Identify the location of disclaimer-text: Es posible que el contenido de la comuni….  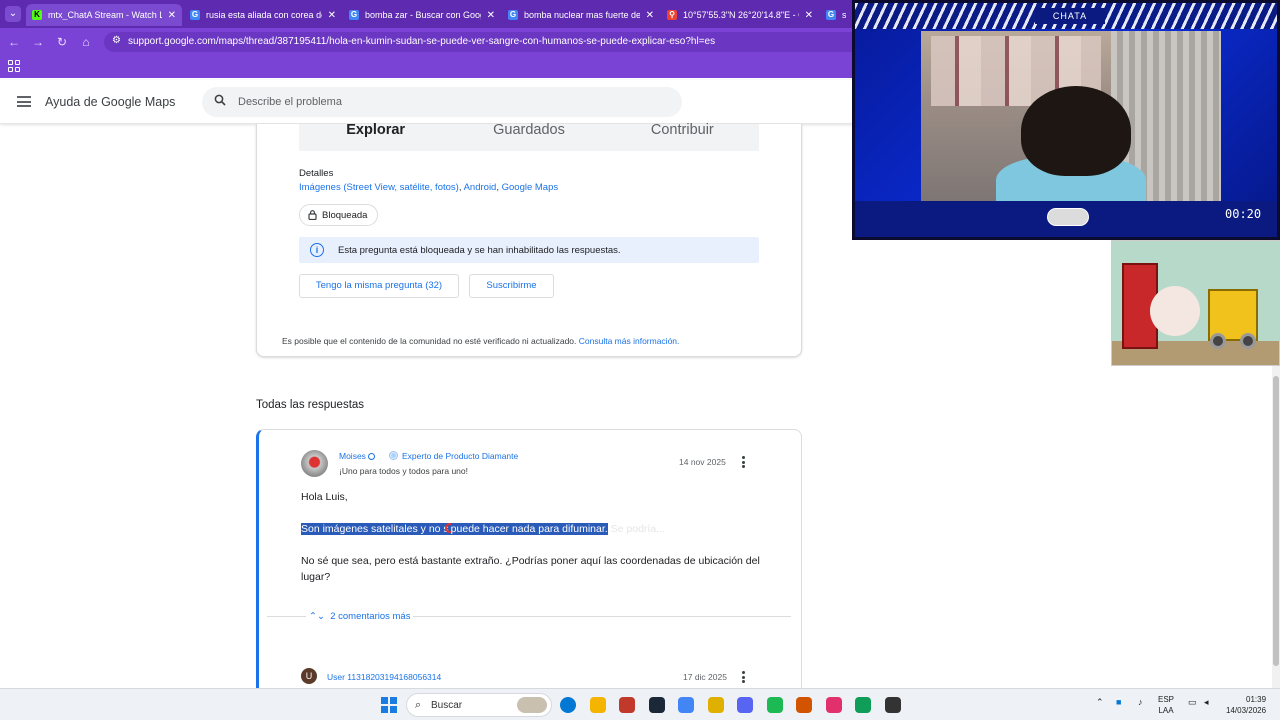
(429, 341).